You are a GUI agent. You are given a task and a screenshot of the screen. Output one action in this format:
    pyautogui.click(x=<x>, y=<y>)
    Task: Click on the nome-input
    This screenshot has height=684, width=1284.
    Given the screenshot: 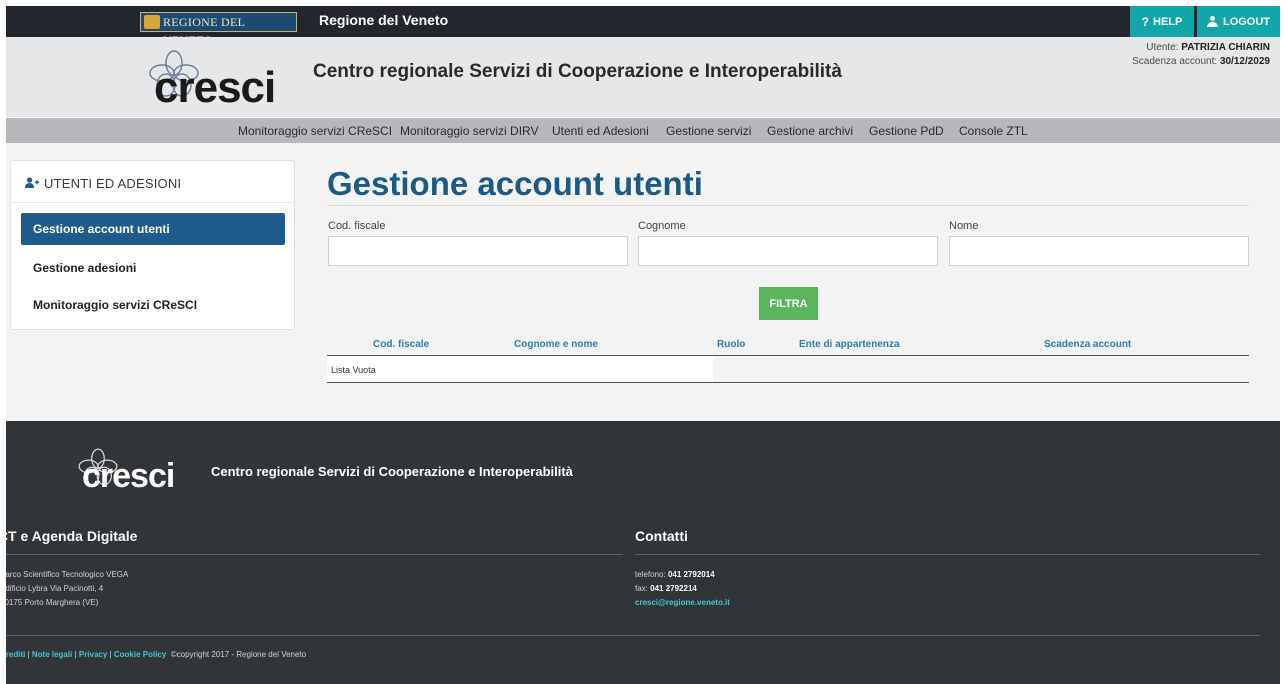 What is the action you would take?
    pyautogui.click(x=1099, y=251)
    